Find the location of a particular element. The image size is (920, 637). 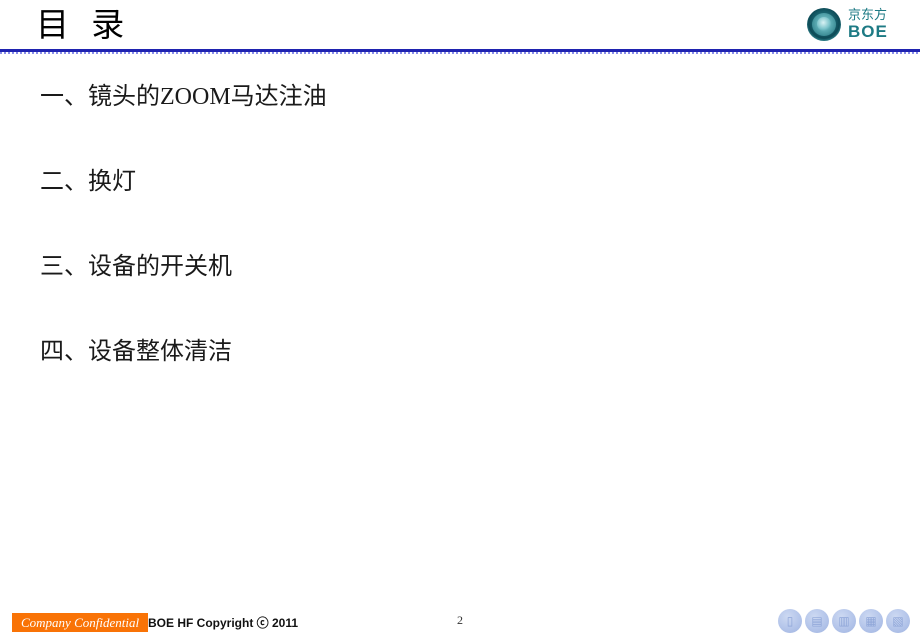

logo-ring-inner is located at coordinates (824, 23).